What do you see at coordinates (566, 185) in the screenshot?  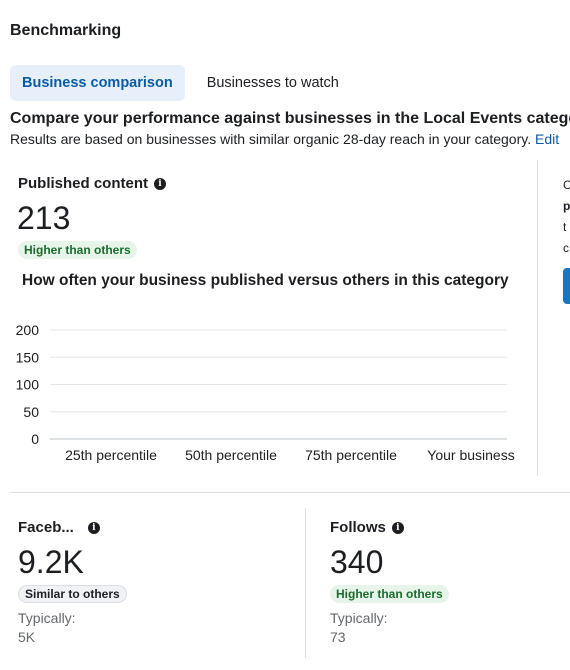 I see `side-panel-text-1: C` at bounding box center [566, 185].